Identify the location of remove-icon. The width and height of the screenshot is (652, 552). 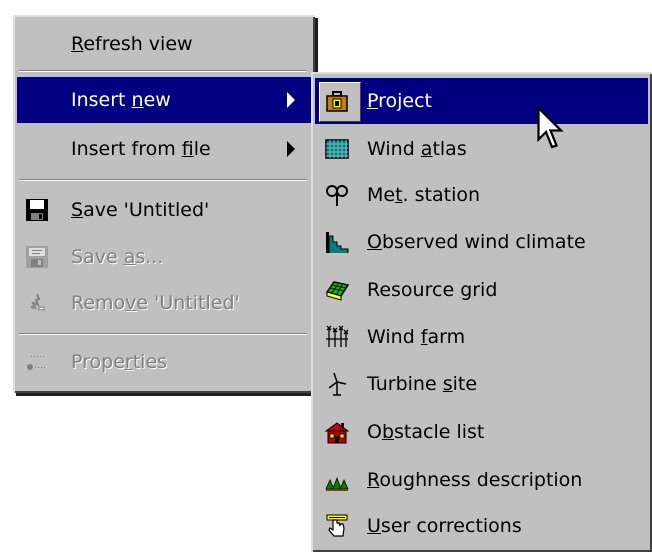
(37, 302).